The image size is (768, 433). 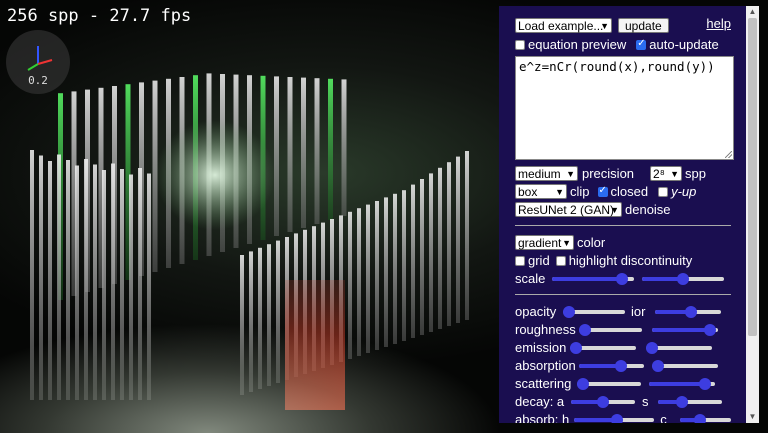 I want to click on auto-update-checkbox, so click(x=641, y=44).